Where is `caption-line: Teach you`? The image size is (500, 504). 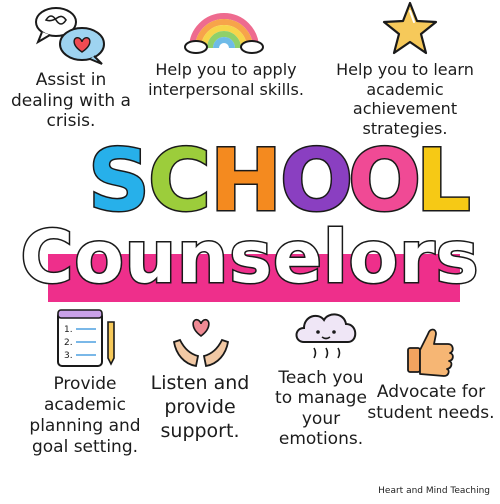
caption-line: Teach you is located at coordinates (321, 378).